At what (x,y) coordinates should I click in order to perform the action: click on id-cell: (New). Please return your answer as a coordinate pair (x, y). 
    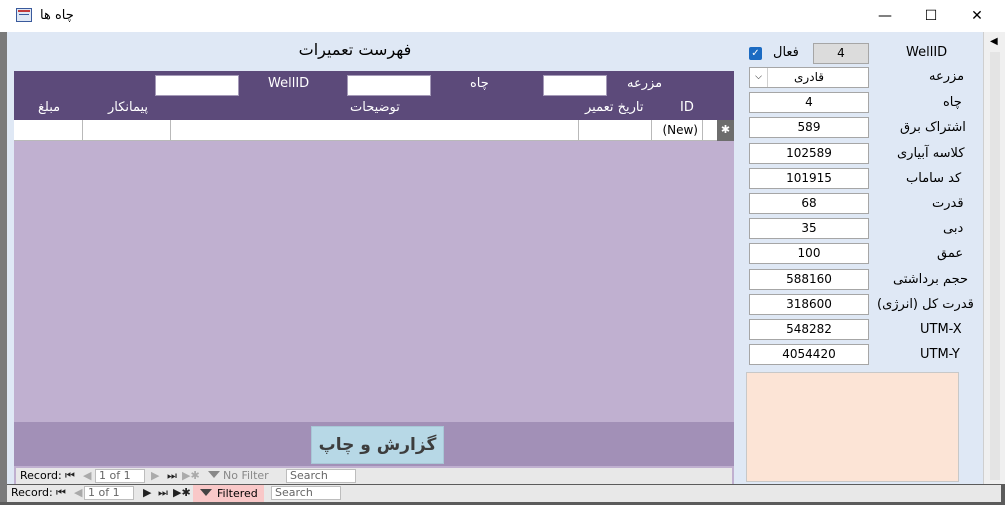
    Looking at the image, I should click on (677, 130).